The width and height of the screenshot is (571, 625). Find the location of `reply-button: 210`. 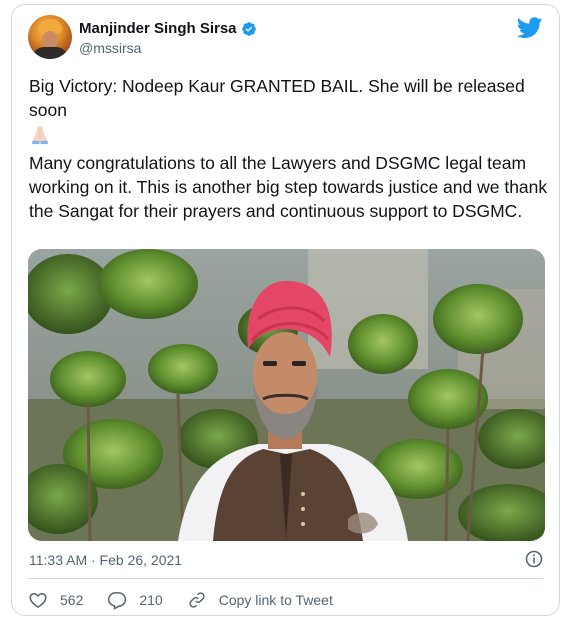

reply-button: 210 is located at coordinates (135, 600).